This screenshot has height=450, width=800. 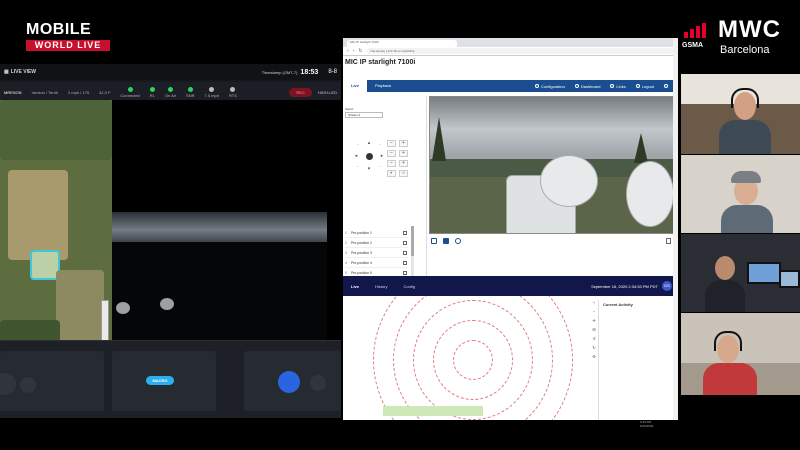 I want to click on fullscreen-icon, so click(x=434, y=241).